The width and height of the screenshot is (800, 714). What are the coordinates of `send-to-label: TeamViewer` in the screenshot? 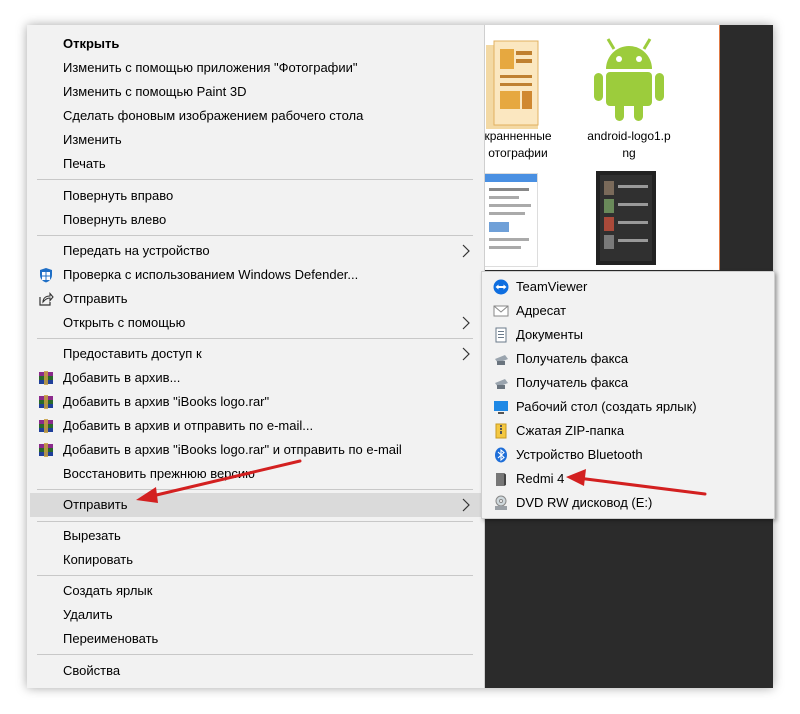 It's located at (552, 286).